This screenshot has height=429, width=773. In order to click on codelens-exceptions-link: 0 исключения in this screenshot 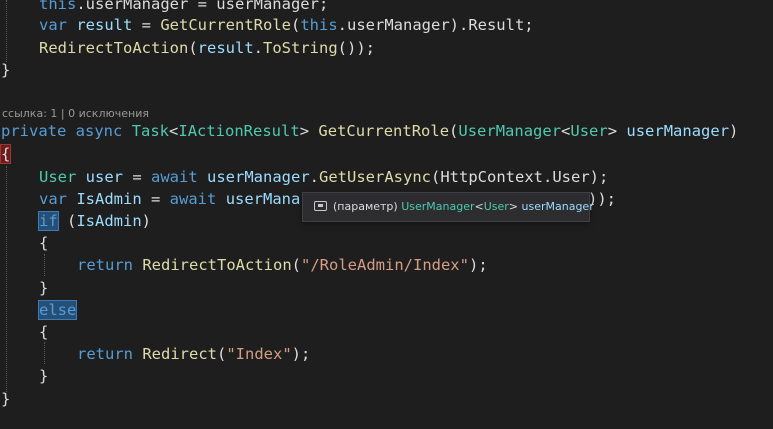, I will do `click(108, 113)`.